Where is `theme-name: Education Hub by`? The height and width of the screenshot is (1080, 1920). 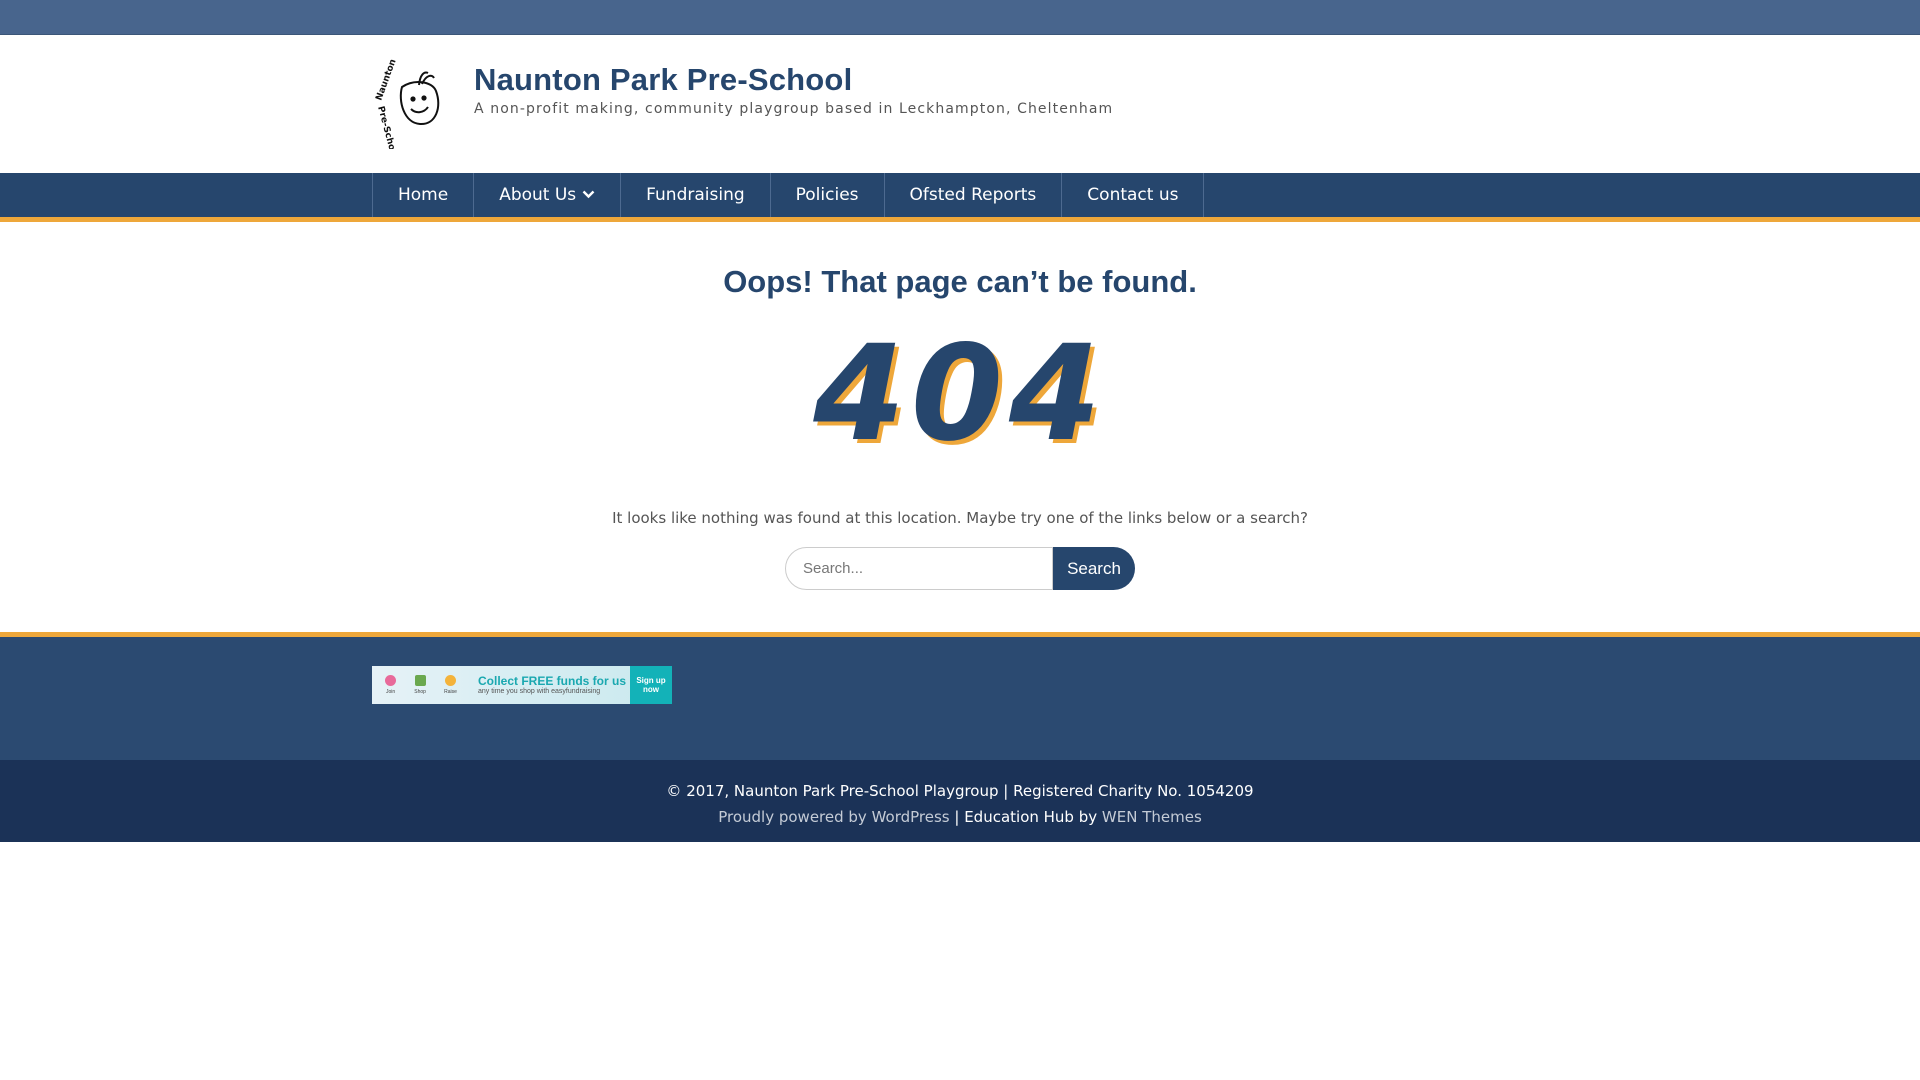 theme-name: Education Hub by is located at coordinates (1033, 817).